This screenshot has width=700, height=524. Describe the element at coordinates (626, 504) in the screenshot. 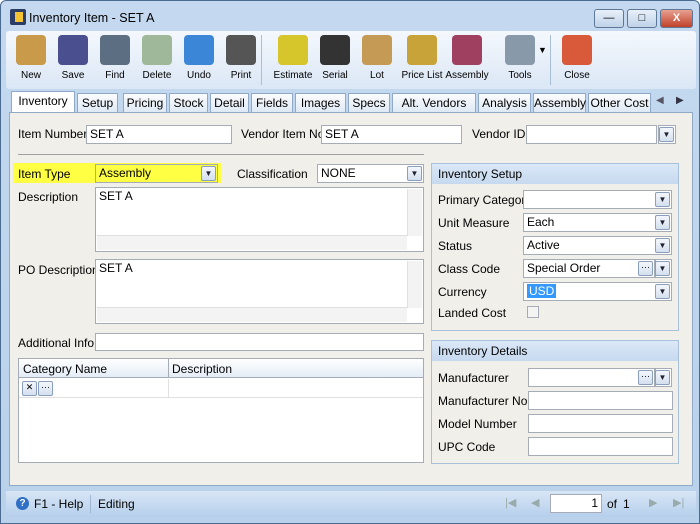

I see `total-records: 1` at that location.